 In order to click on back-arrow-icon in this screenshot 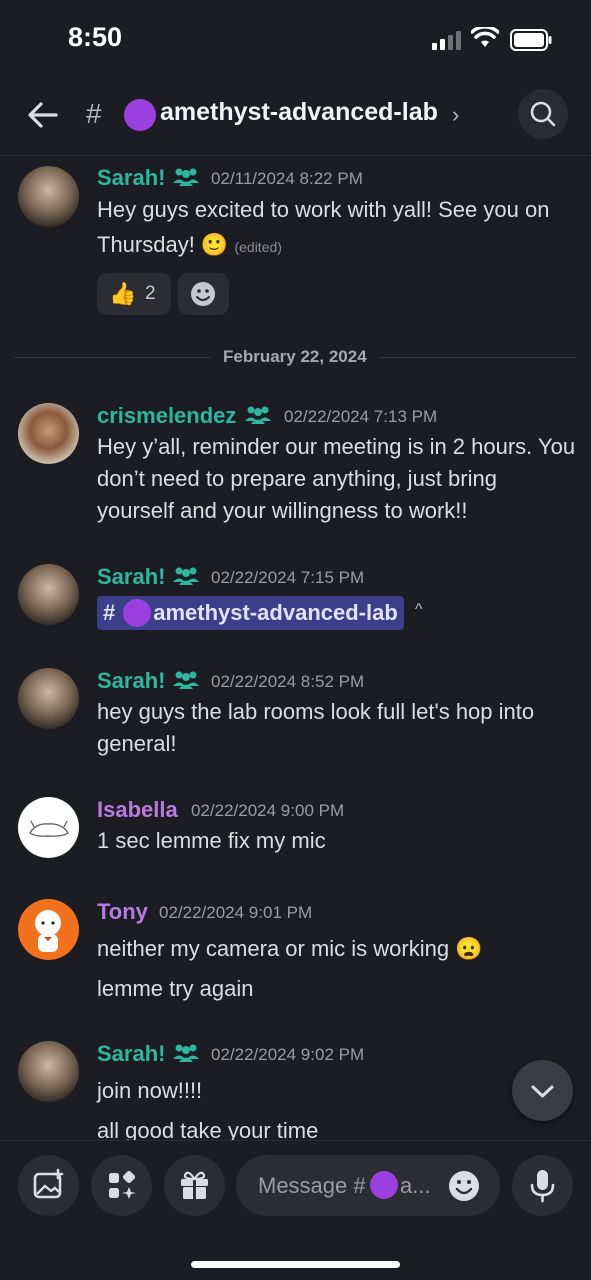, I will do `click(43, 115)`.